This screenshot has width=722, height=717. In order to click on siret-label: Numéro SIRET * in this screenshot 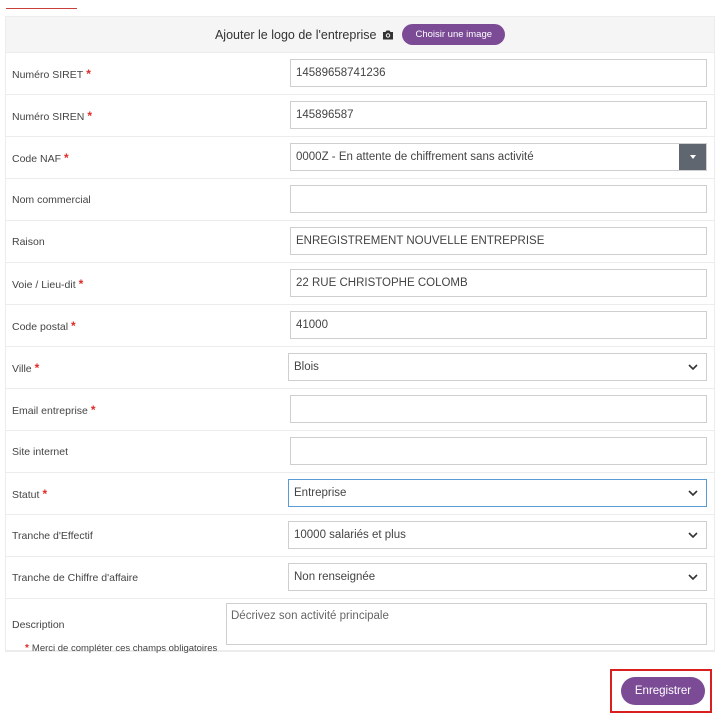, I will do `click(51, 73)`.